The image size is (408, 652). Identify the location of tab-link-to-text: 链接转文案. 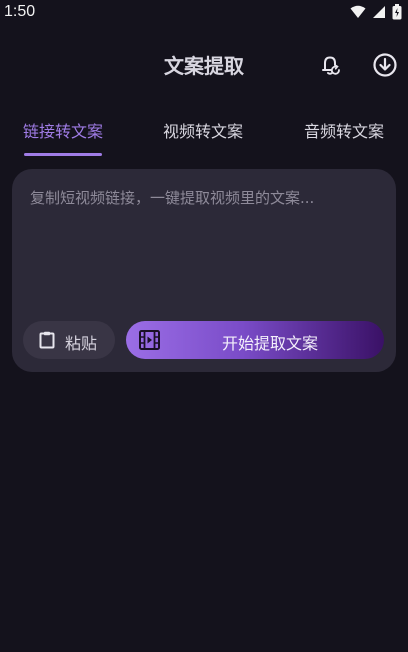
(63, 130).